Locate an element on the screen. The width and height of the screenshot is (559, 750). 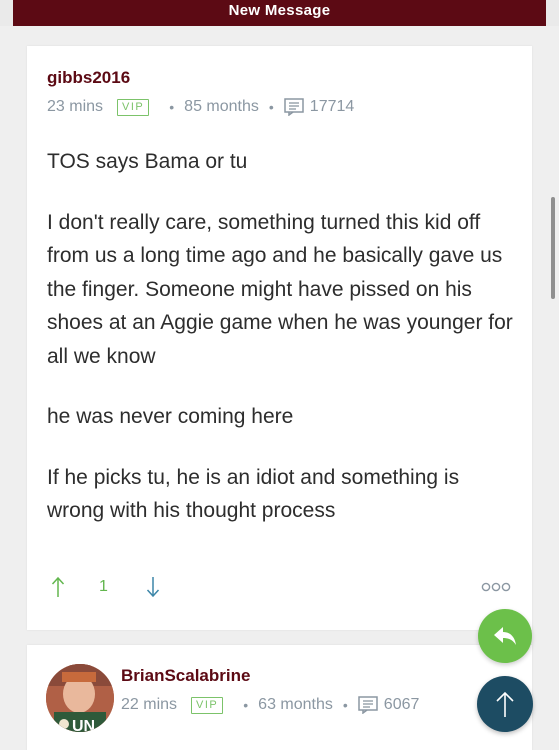
more-options-icon is located at coordinates (496, 589).